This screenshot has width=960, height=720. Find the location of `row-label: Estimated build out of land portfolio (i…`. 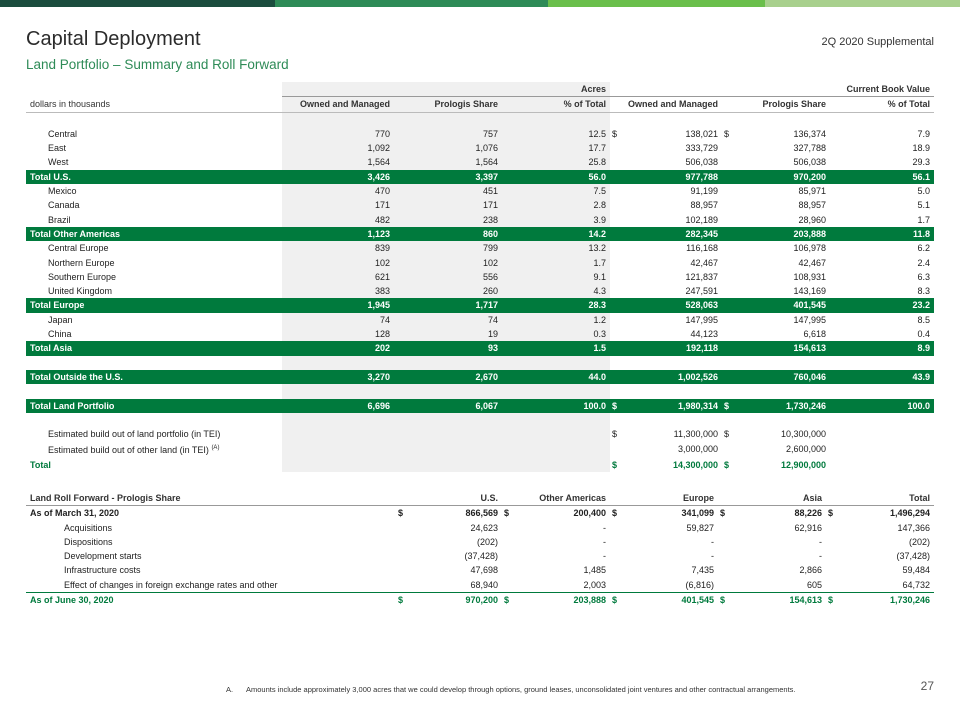

row-label: Estimated build out of land portfolio (i… is located at coordinates (154, 434).